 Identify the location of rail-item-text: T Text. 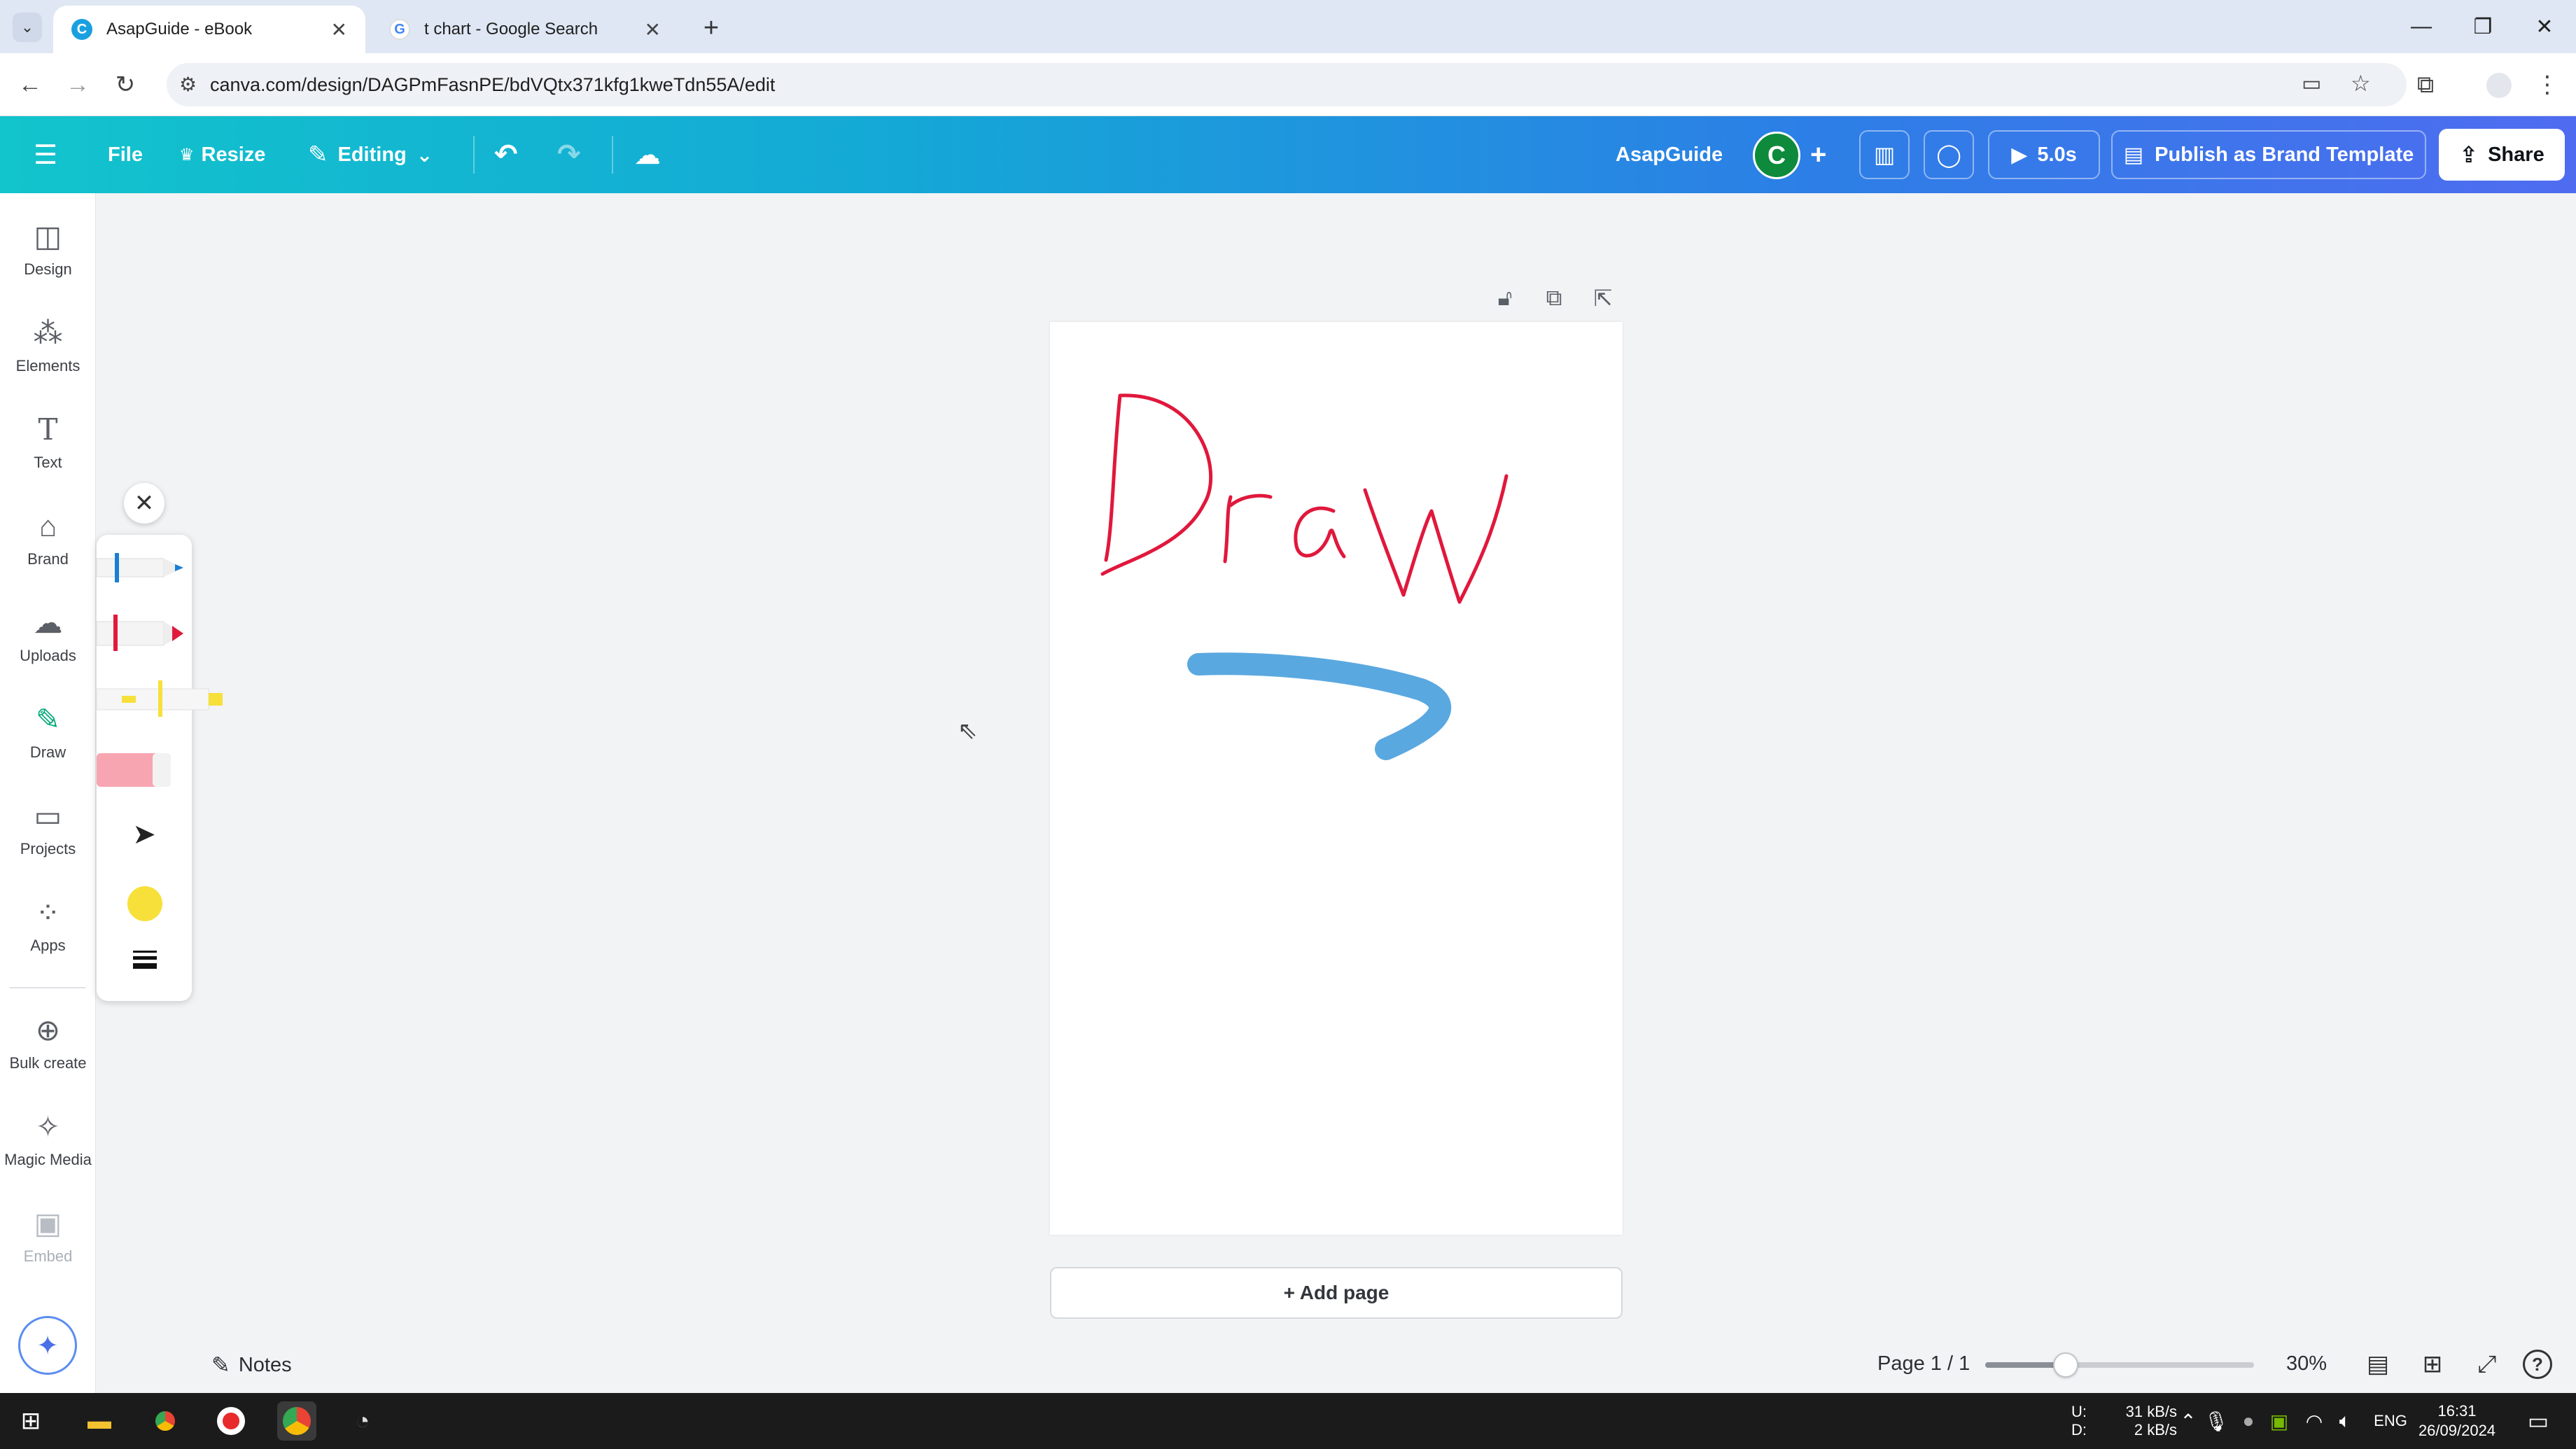
(48, 442).